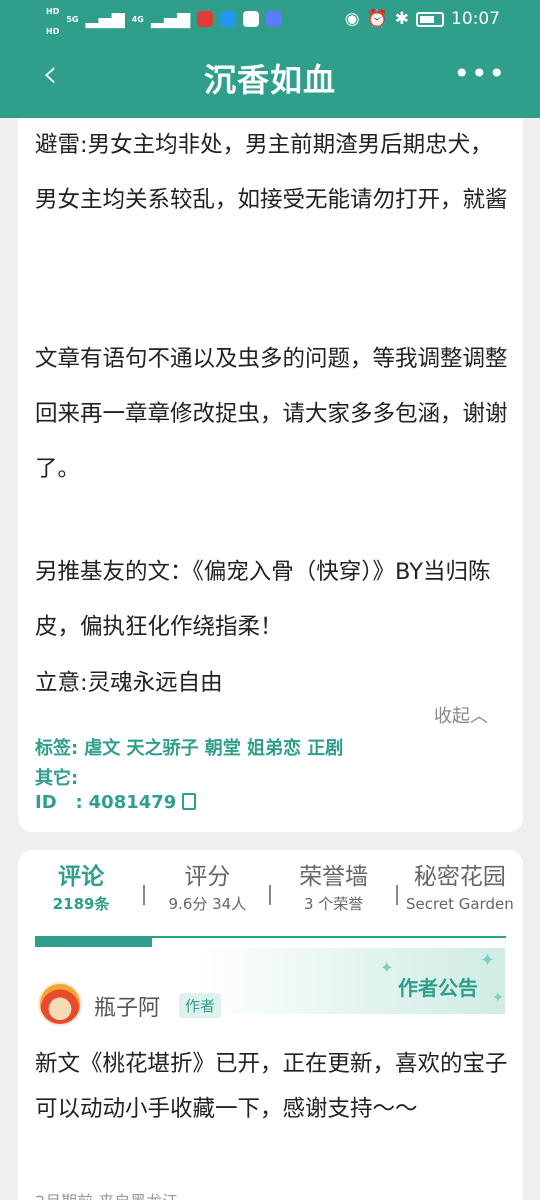  Describe the element at coordinates (189, 801) in the screenshot. I see `copy-icon` at that location.